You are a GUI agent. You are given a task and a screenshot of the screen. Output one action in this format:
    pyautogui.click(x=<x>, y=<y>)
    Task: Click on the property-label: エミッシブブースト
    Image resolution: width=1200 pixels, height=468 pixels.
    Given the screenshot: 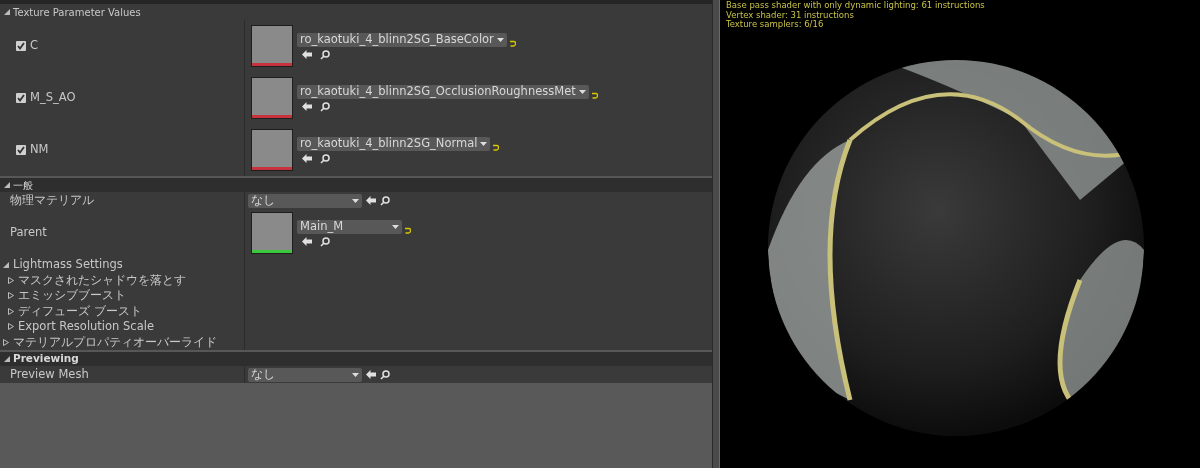 What is the action you would take?
    pyautogui.click(x=72, y=296)
    